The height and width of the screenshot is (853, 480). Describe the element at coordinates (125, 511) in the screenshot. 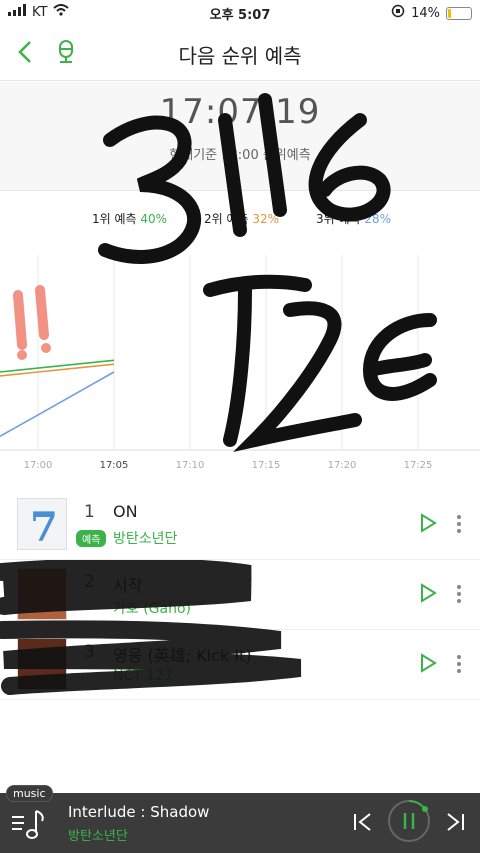

I see `song-title: ON` at that location.